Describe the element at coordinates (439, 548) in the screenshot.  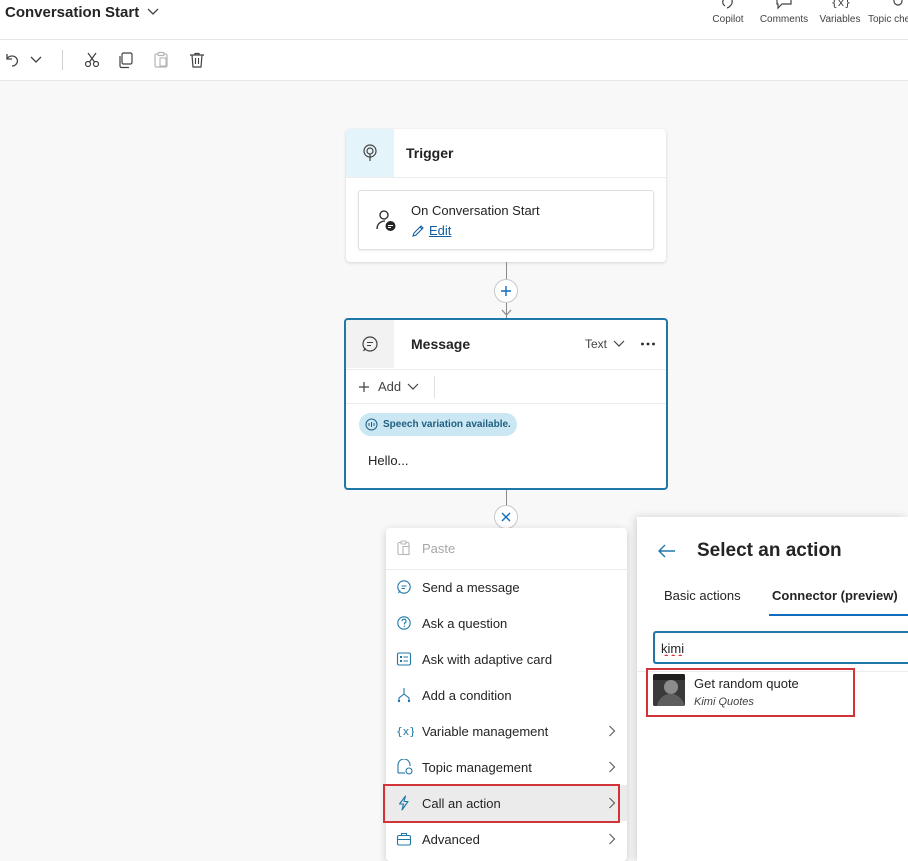
I see `menu-item-label: Paste` at that location.